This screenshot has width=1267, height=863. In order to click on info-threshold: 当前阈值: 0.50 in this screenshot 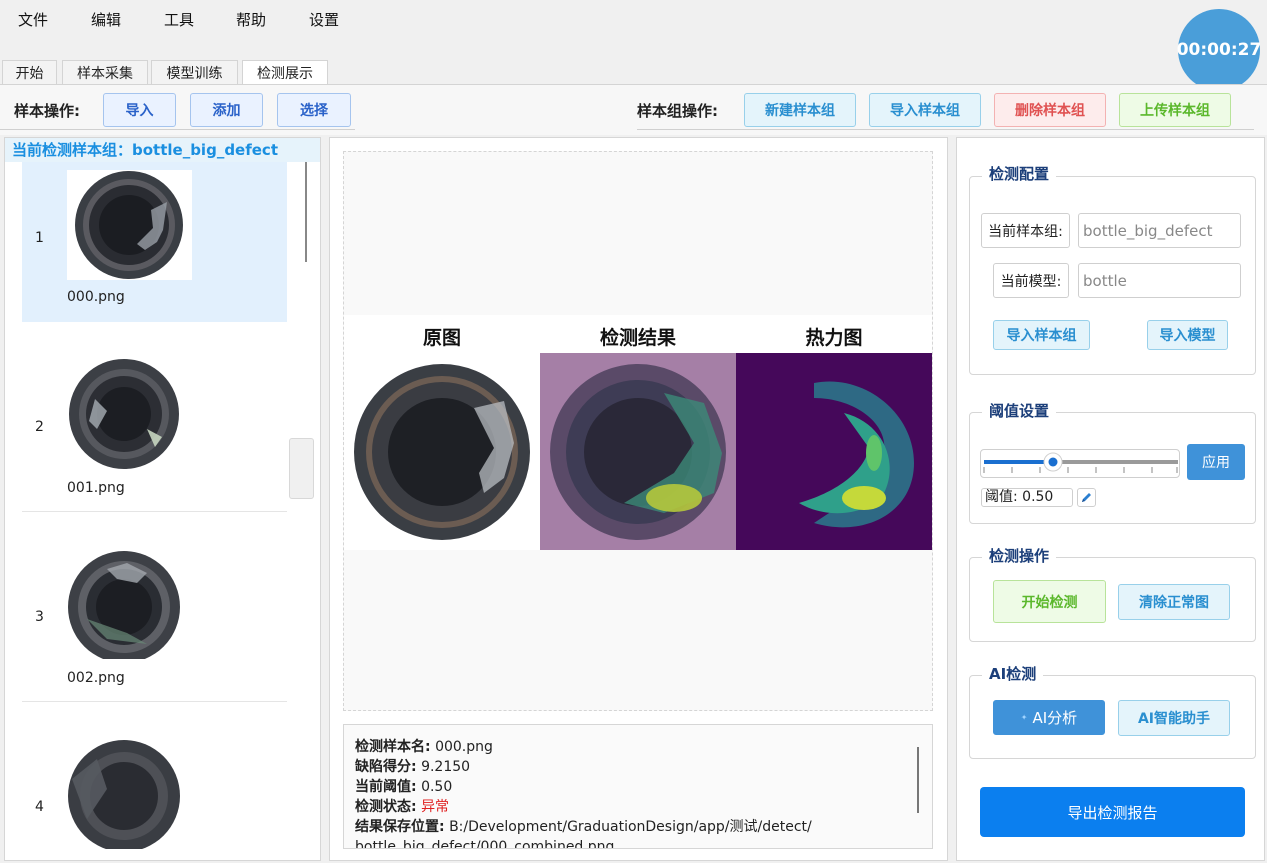, I will do `click(404, 787)`.